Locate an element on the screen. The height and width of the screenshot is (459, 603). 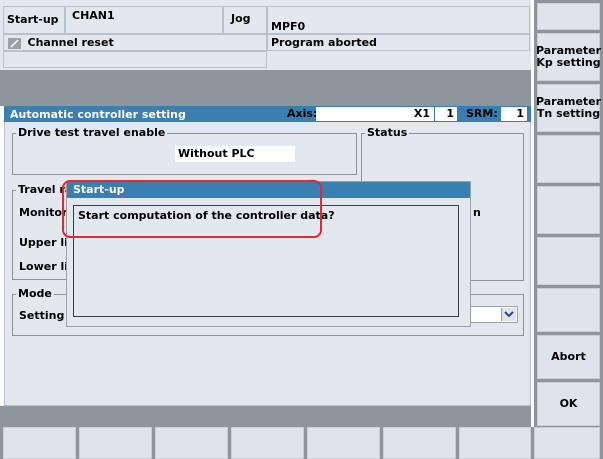
status-fragment: n is located at coordinates (477, 212).